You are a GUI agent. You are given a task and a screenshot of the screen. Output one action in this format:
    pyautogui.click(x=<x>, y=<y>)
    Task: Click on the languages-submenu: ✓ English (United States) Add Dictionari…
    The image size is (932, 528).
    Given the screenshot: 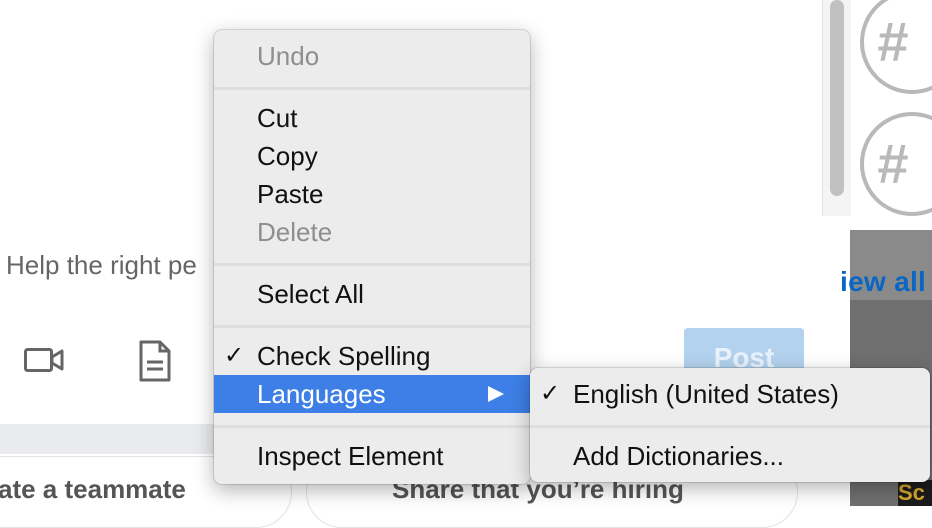 What is the action you would take?
    pyautogui.click(x=730, y=425)
    